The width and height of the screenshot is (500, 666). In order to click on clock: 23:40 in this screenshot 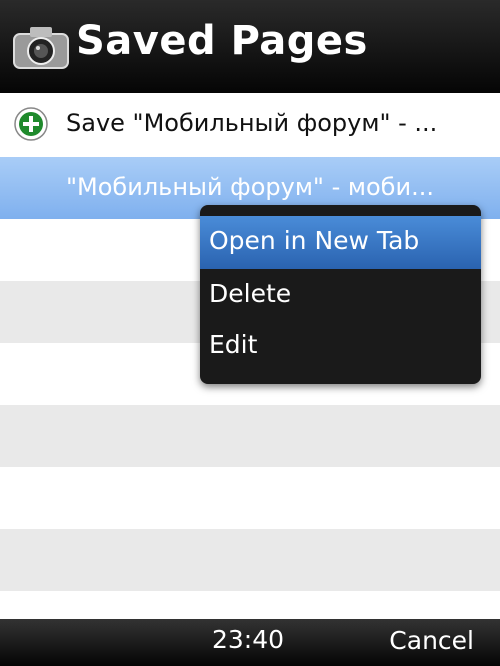, I will do `click(248, 639)`.